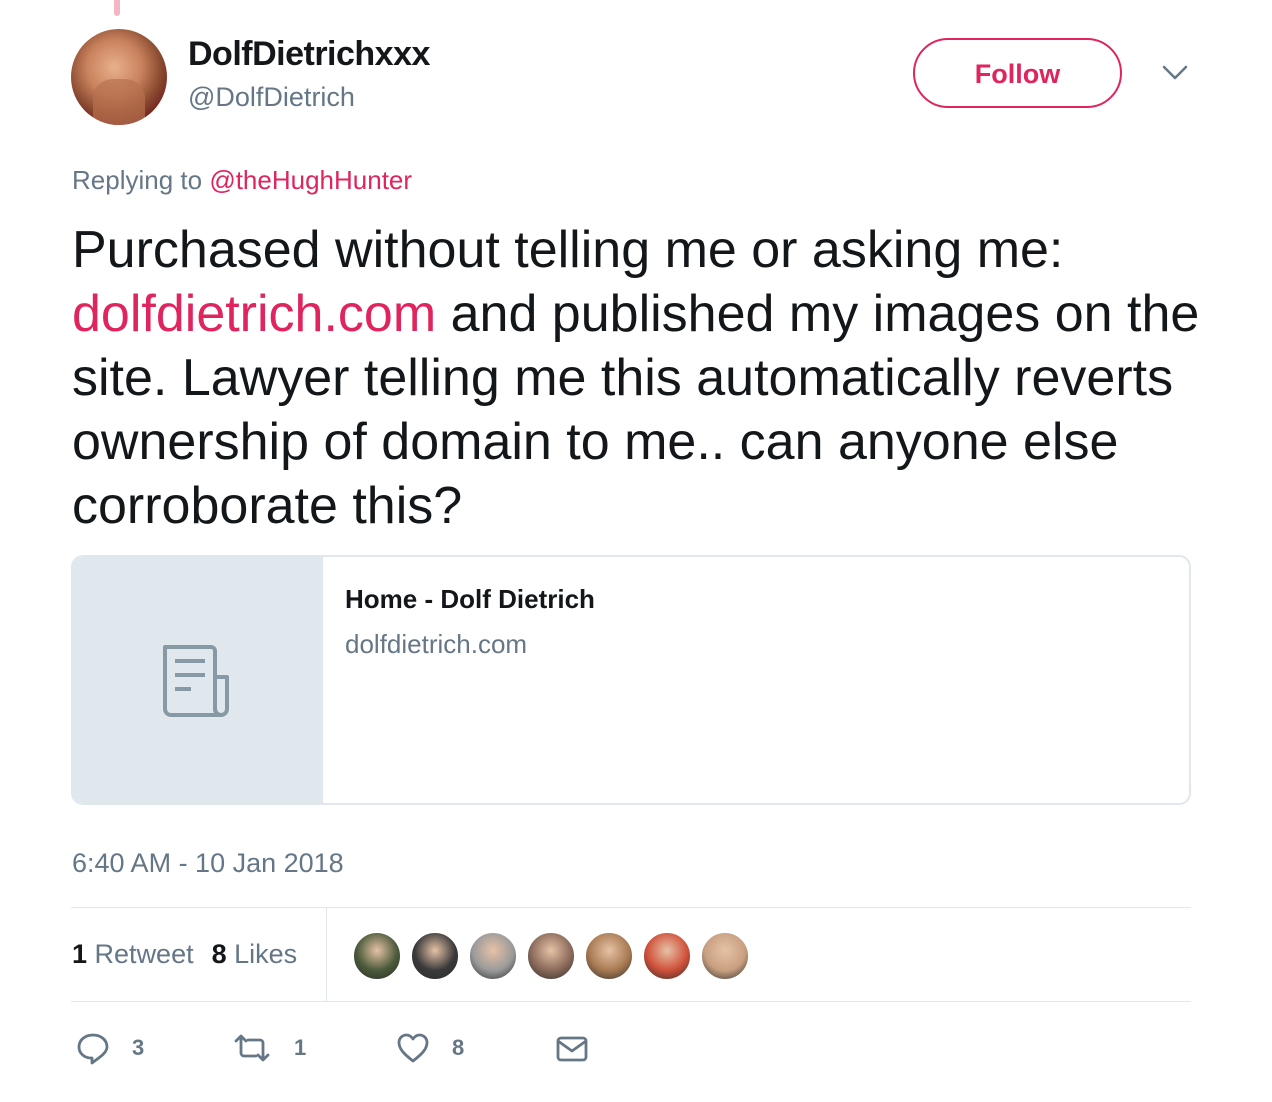  What do you see at coordinates (138, 1047) in the screenshot?
I see `reply-count: 3` at bounding box center [138, 1047].